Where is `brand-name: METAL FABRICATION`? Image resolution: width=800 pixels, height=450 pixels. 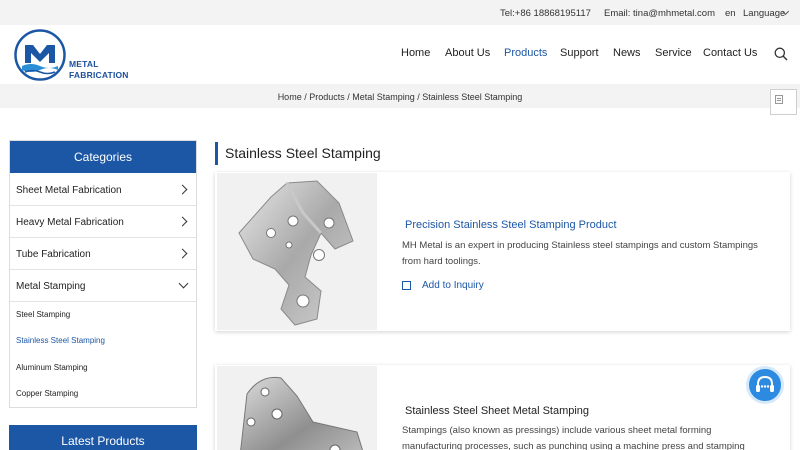 brand-name: METAL FABRICATION is located at coordinates (99, 70).